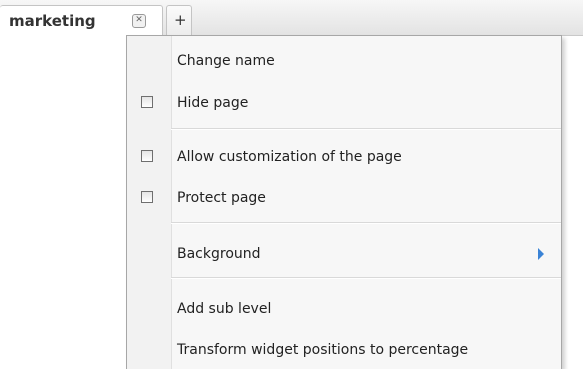  I want to click on menu-item-label: Hide page, so click(213, 103).